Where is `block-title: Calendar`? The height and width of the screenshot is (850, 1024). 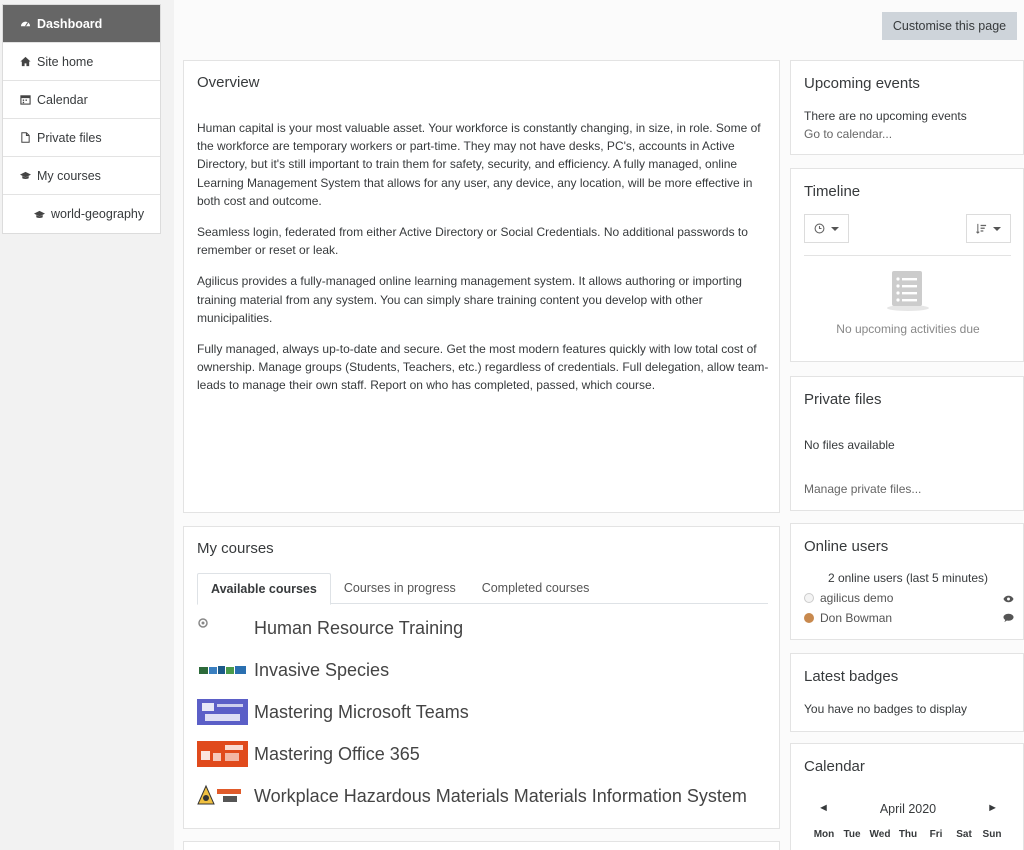
block-title: Calendar is located at coordinates (834, 766).